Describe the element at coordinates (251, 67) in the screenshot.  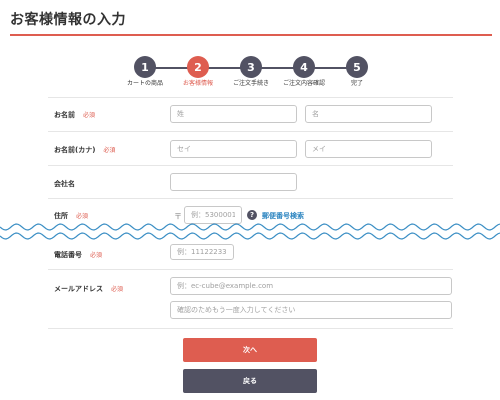
I see `step-3-circle: 3` at that location.